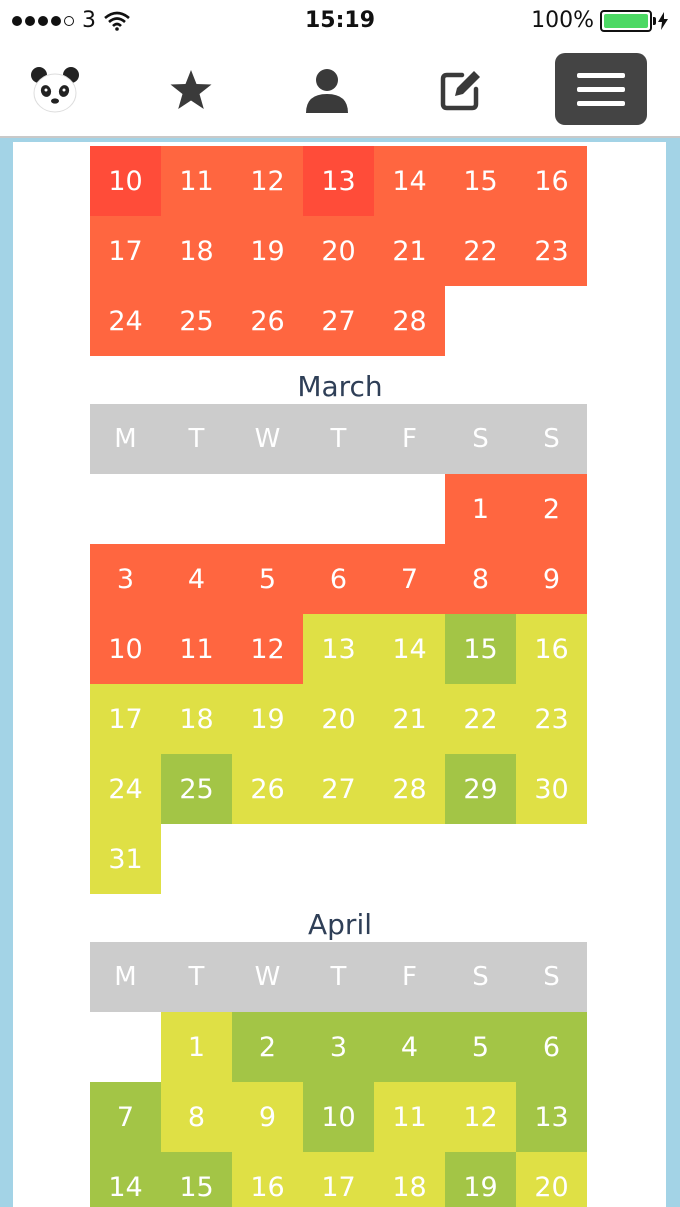  What do you see at coordinates (340, 924) in the screenshot?
I see `month-title: April` at bounding box center [340, 924].